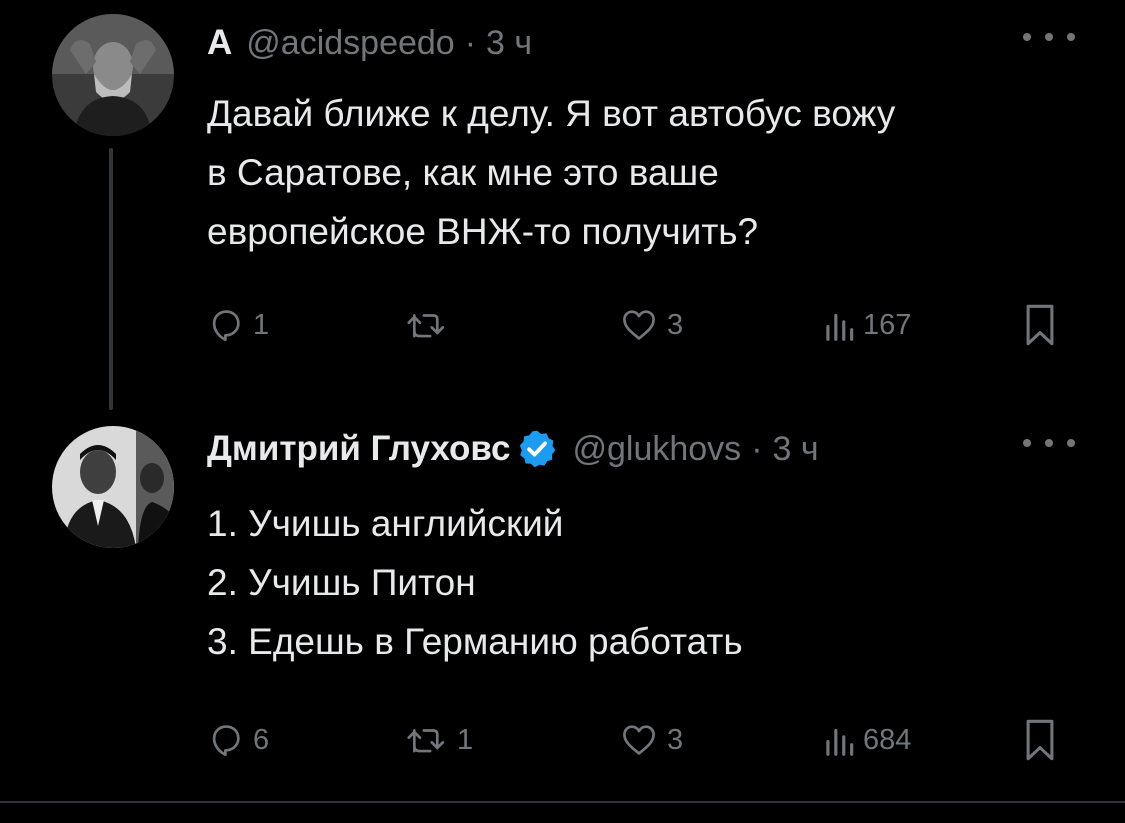 Image resolution: width=1125 pixels, height=823 pixels. Describe the element at coordinates (465, 739) in the screenshot. I see `retweet-count: 1` at that location.